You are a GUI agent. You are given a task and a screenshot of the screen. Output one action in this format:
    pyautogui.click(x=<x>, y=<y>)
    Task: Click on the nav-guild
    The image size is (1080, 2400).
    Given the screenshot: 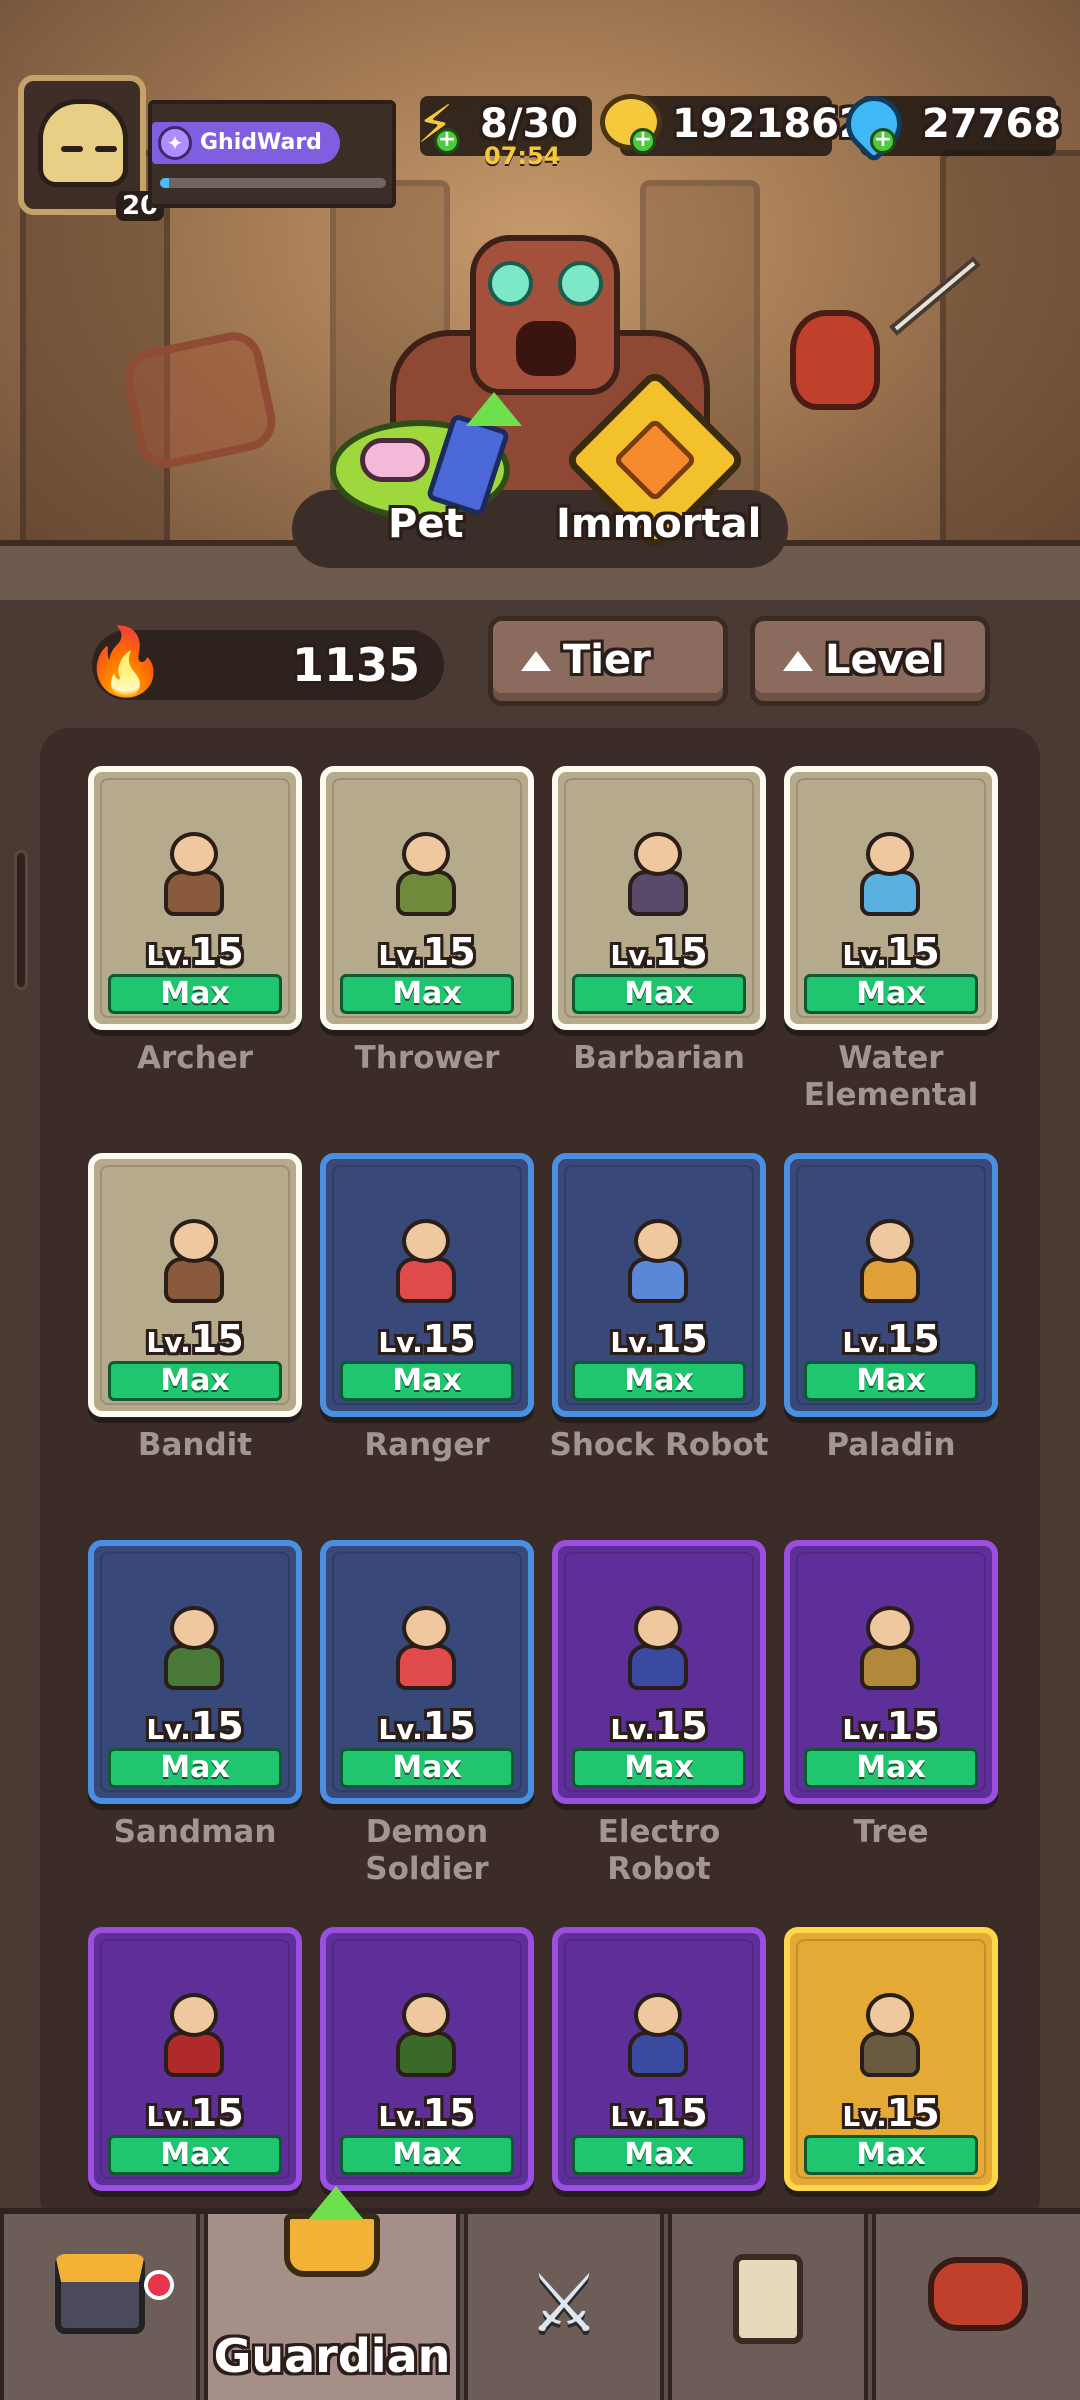 What is the action you would take?
    pyautogui.click(x=976, y=2307)
    